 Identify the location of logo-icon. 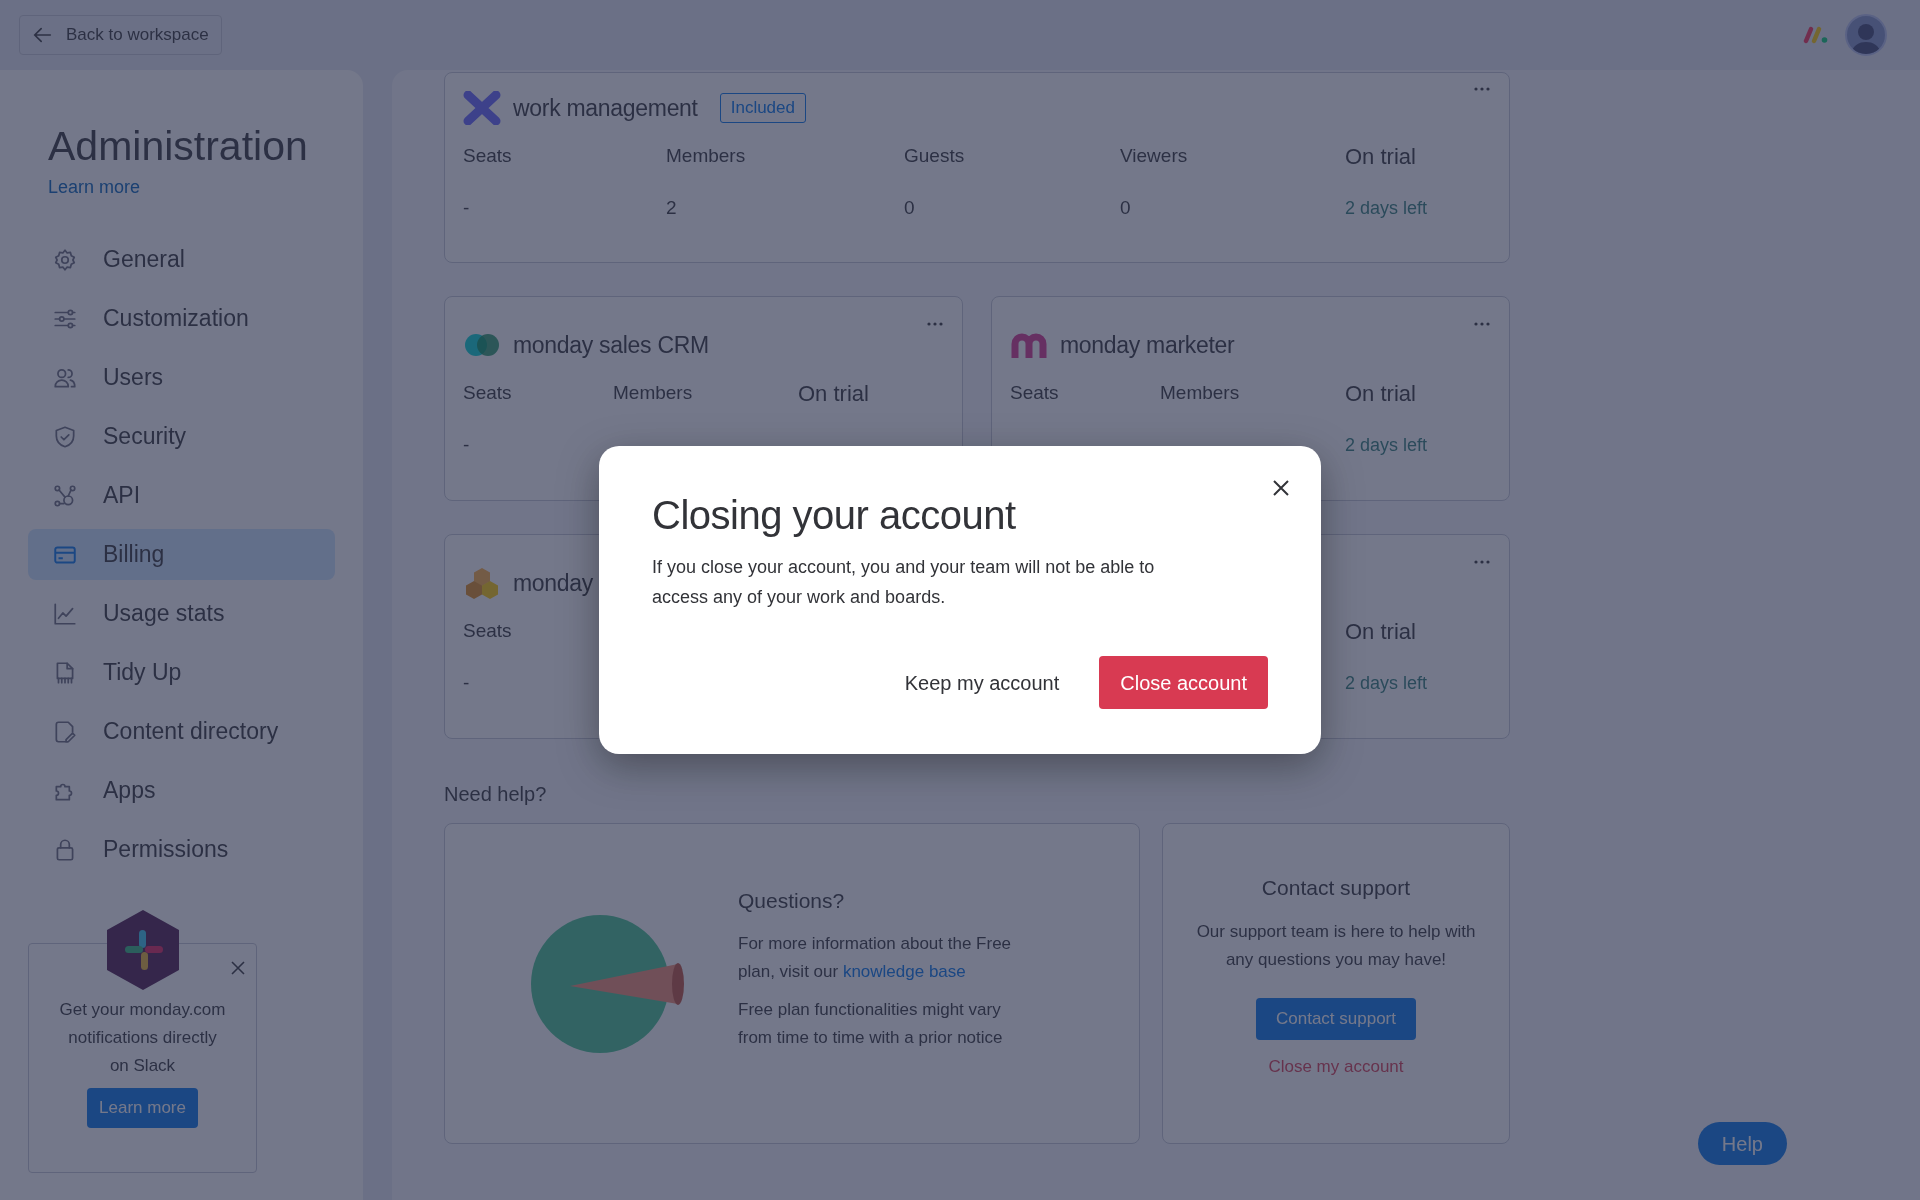
(1816, 35).